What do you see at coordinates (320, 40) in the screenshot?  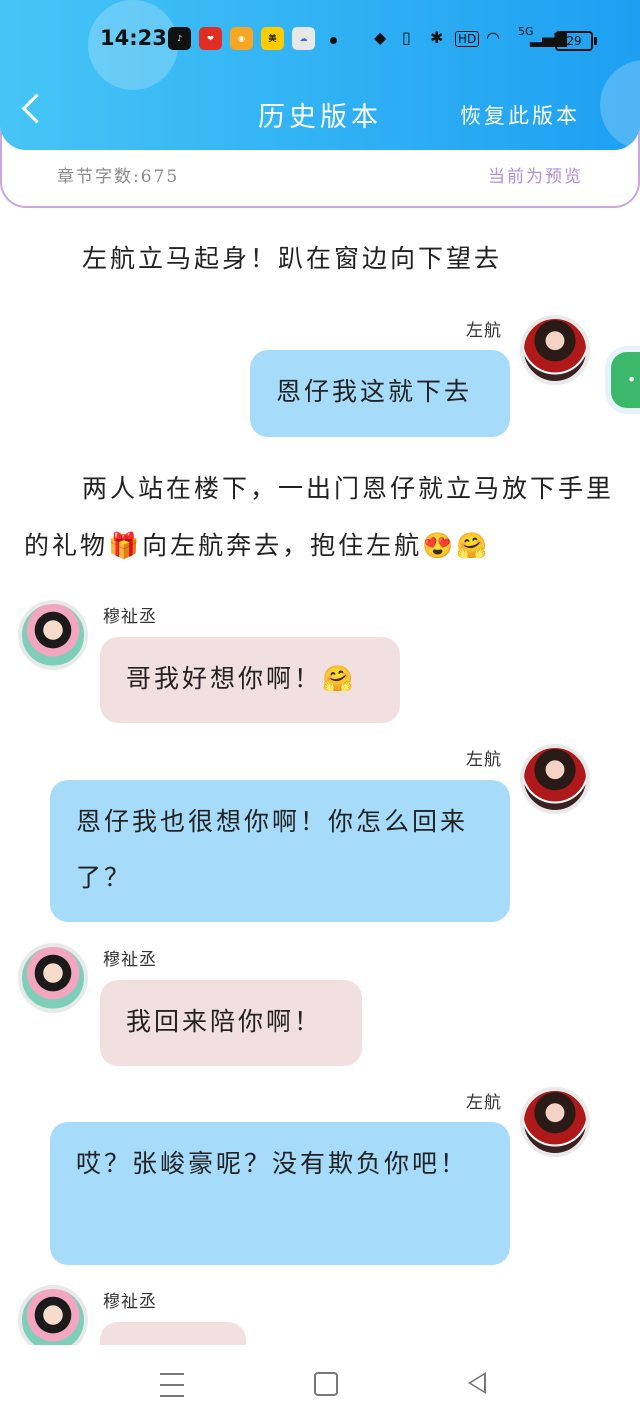 I see `status-bar: 14:23 ♪ ❤ ◉ 美 ☁ ◆ ▯ ✱ HD ◠ 5G ▂▄▆ 29` at bounding box center [320, 40].